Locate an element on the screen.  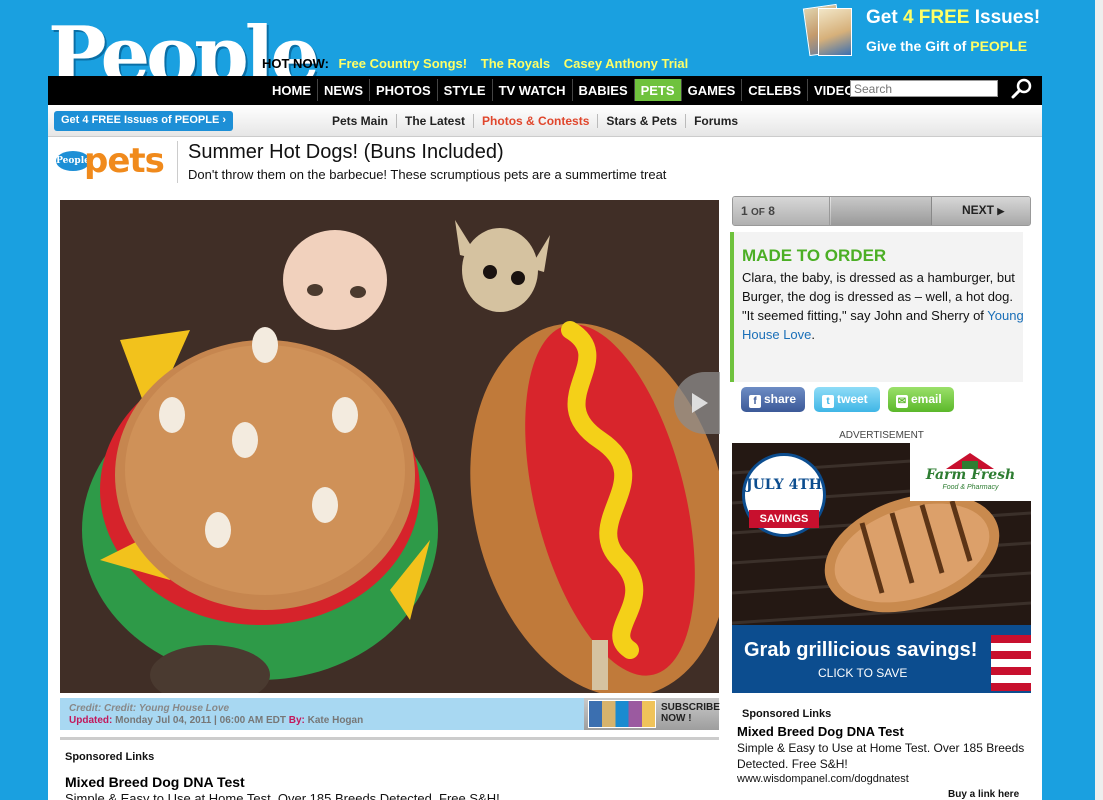
july-4th-badge: JULY 4TH SAVINGS is located at coordinates (784, 495).